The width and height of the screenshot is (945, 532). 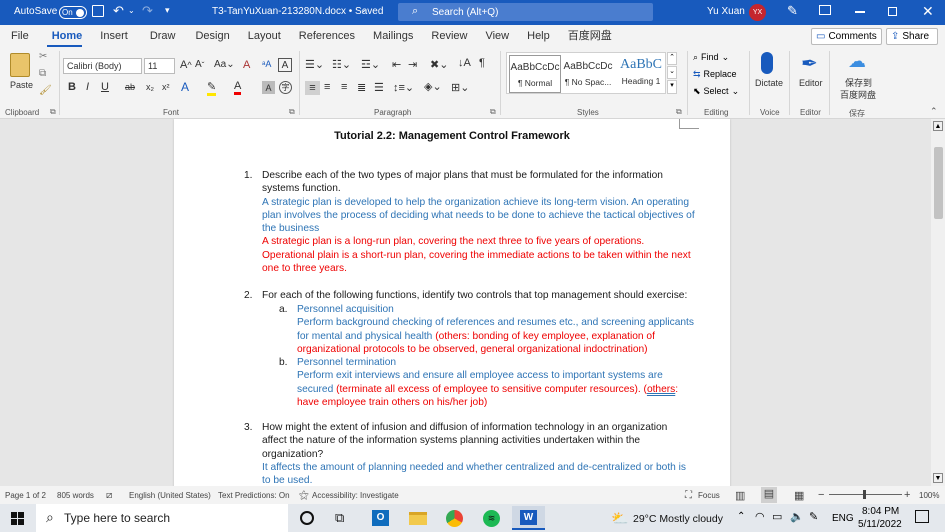 What do you see at coordinates (42, 73) in the screenshot?
I see `copy-icon: ⧉` at bounding box center [42, 73].